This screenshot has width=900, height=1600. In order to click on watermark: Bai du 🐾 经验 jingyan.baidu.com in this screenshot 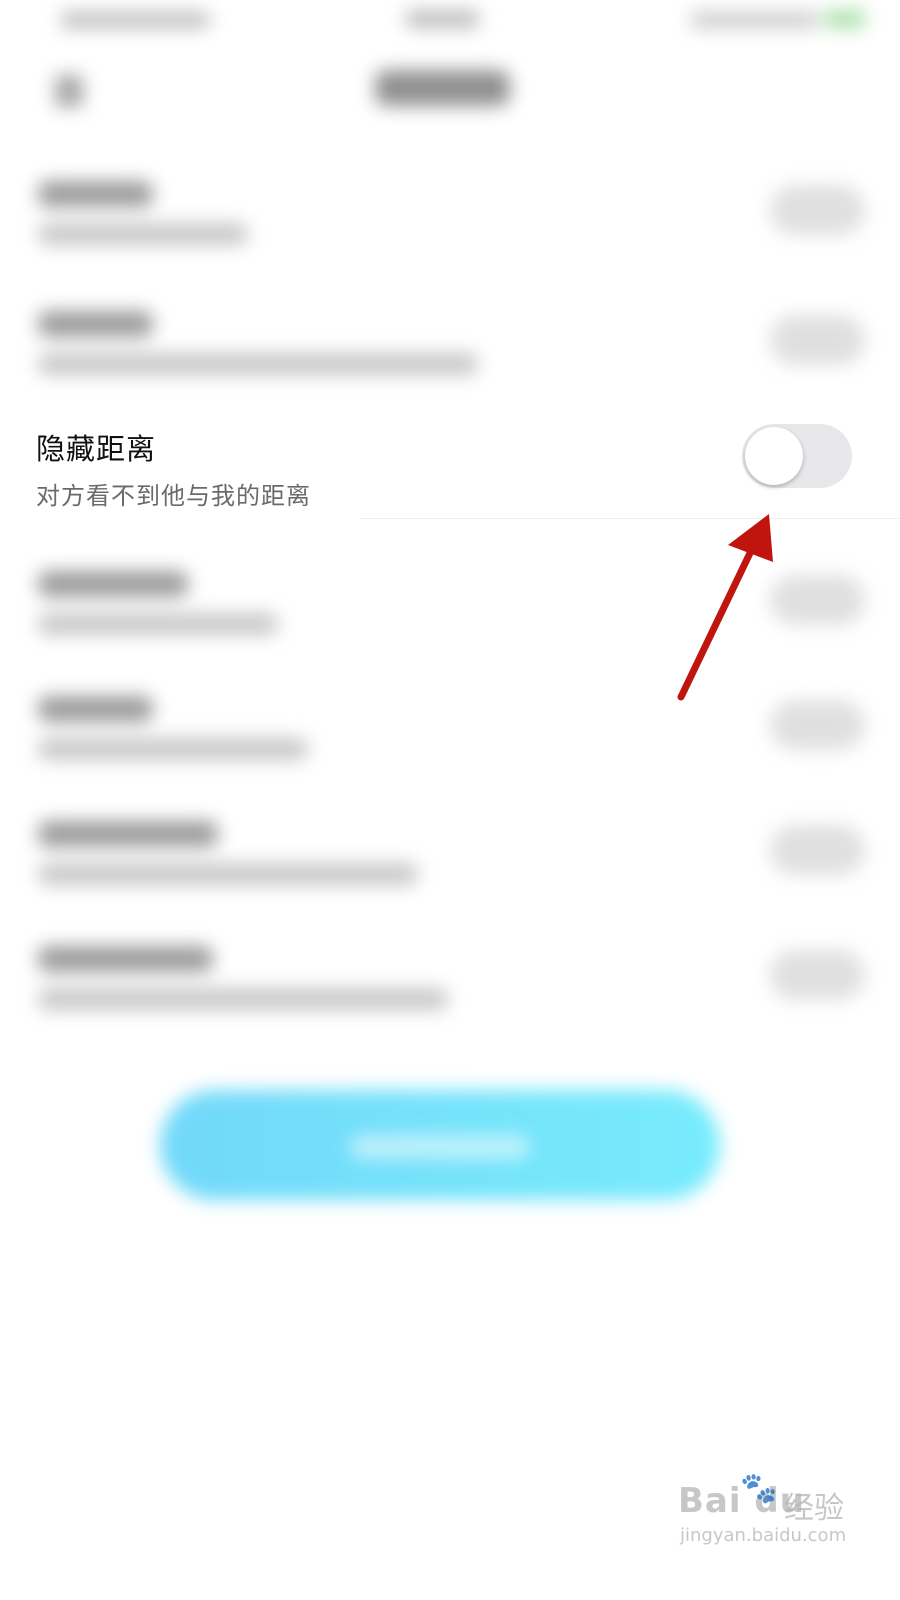, I will do `click(772, 1510)`.